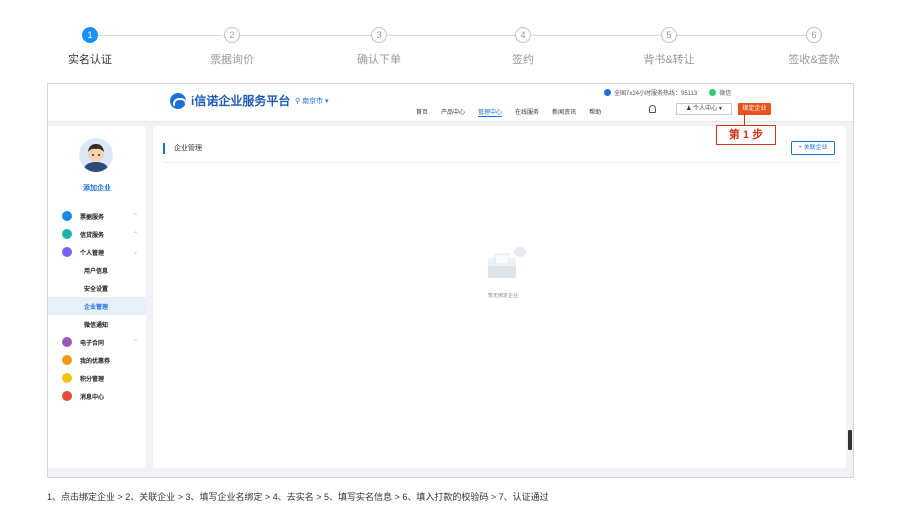 The height and width of the screenshot is (520, 900). I want to click on wechat-label: 微信, so click(725, 94).